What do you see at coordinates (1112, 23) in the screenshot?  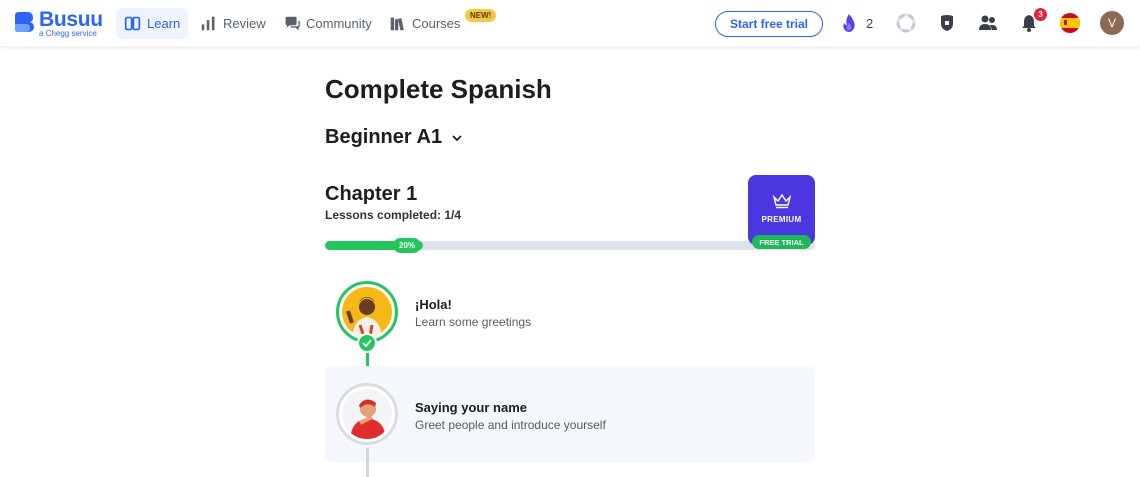 I see `user-avatar: V` at bounding box center [1112, 23].